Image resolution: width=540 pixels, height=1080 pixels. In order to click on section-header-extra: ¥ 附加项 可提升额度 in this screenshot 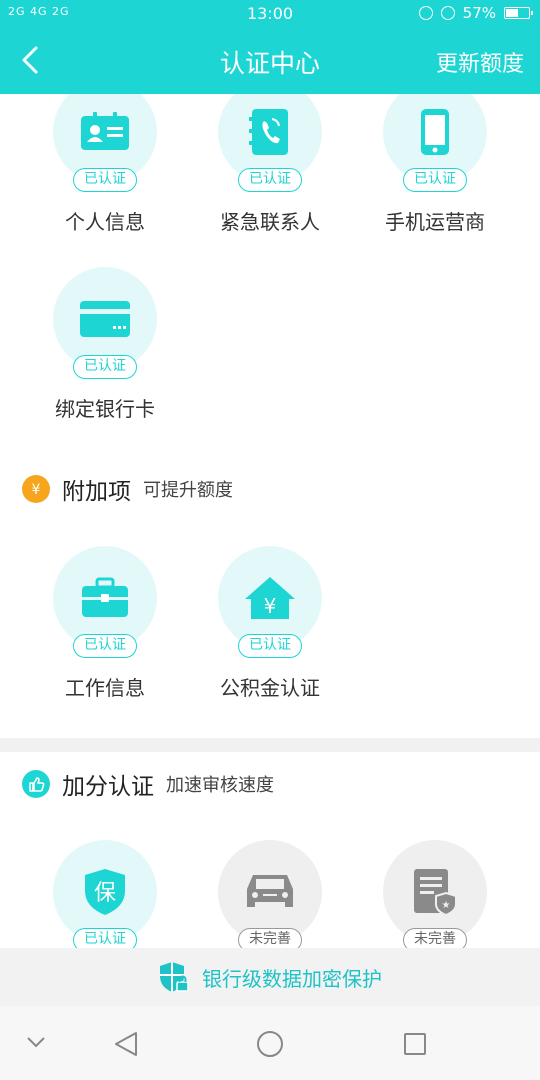, I will do `click(127, 489)`.